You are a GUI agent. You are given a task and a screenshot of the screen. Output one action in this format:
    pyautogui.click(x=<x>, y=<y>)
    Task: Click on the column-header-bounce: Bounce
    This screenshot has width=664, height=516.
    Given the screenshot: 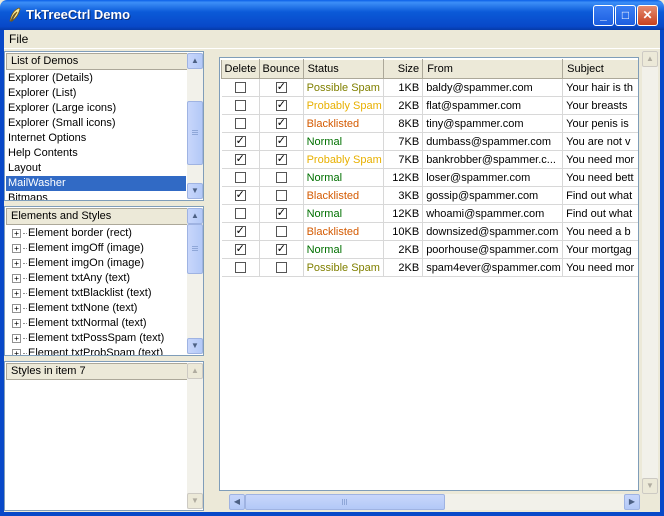 What is the action you would take?
    pyautogui.click(x=281, y=69)
    